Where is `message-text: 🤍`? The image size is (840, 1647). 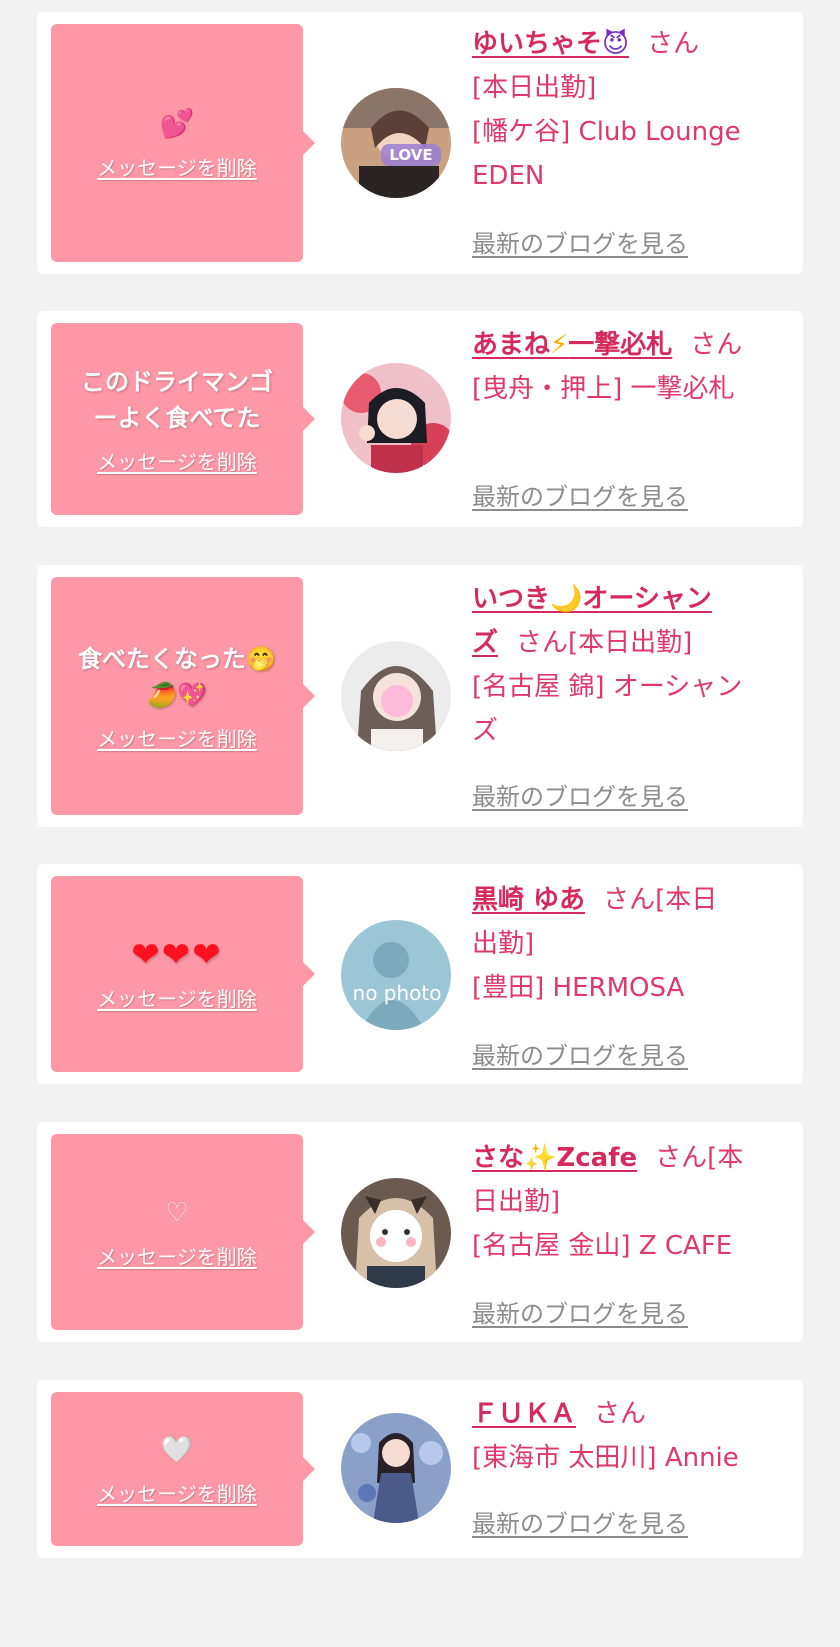 message-text: 🤍 is located at coordinates (177, 1449).